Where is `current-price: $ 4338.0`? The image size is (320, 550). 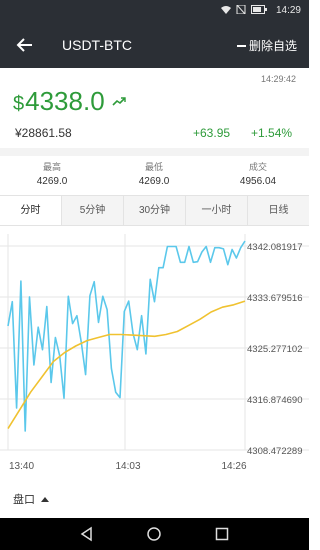
current-price: $ 4338.0 is located at coordinates (59, 101).